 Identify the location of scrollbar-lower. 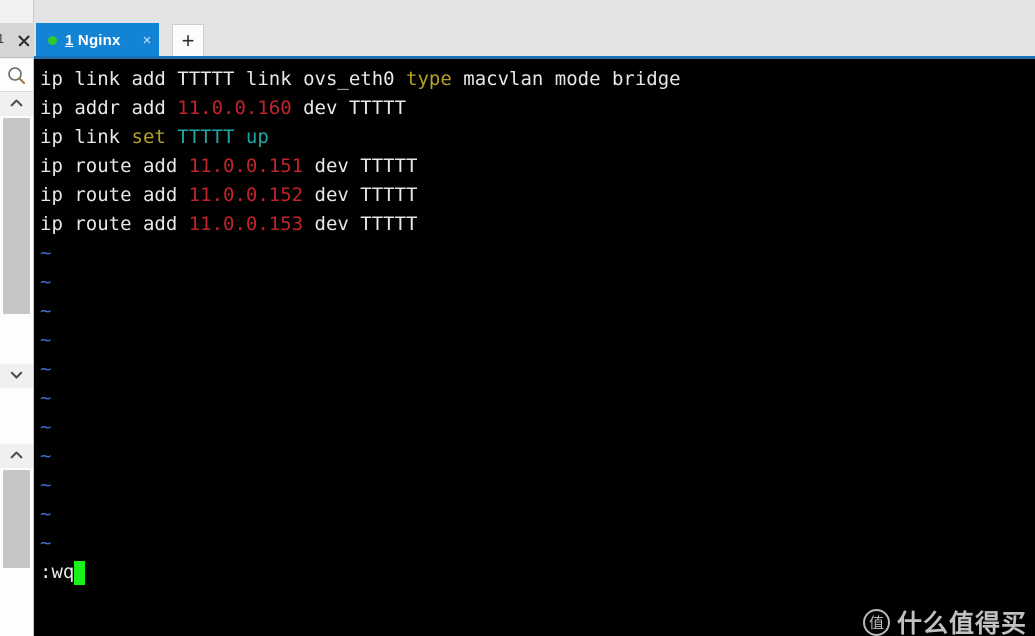
(16, 524).